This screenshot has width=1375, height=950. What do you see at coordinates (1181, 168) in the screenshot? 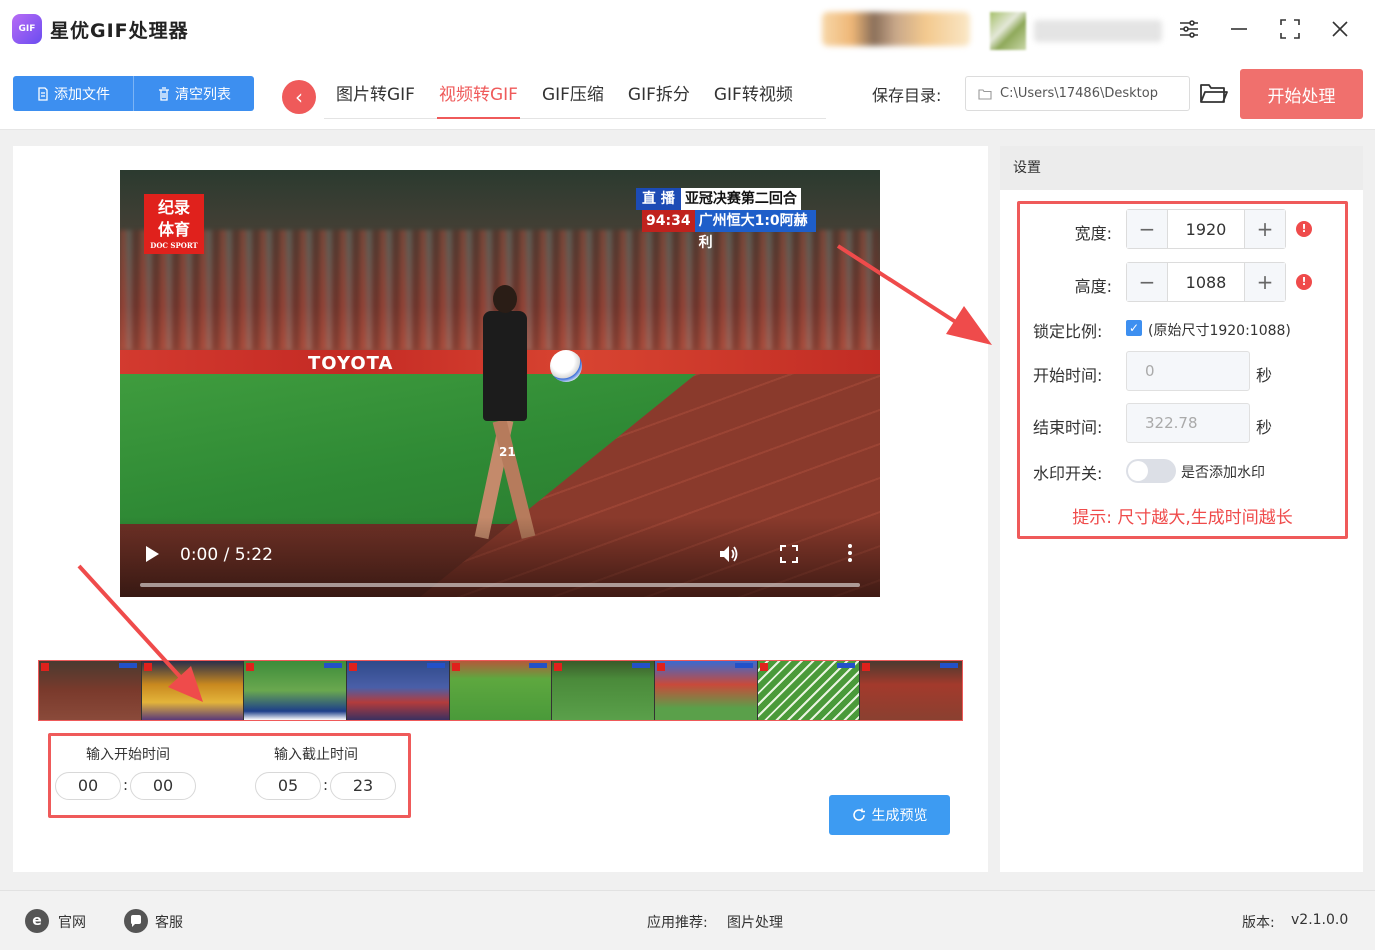
I see `settings-header: 设置` at bounding box center [1181, 168].